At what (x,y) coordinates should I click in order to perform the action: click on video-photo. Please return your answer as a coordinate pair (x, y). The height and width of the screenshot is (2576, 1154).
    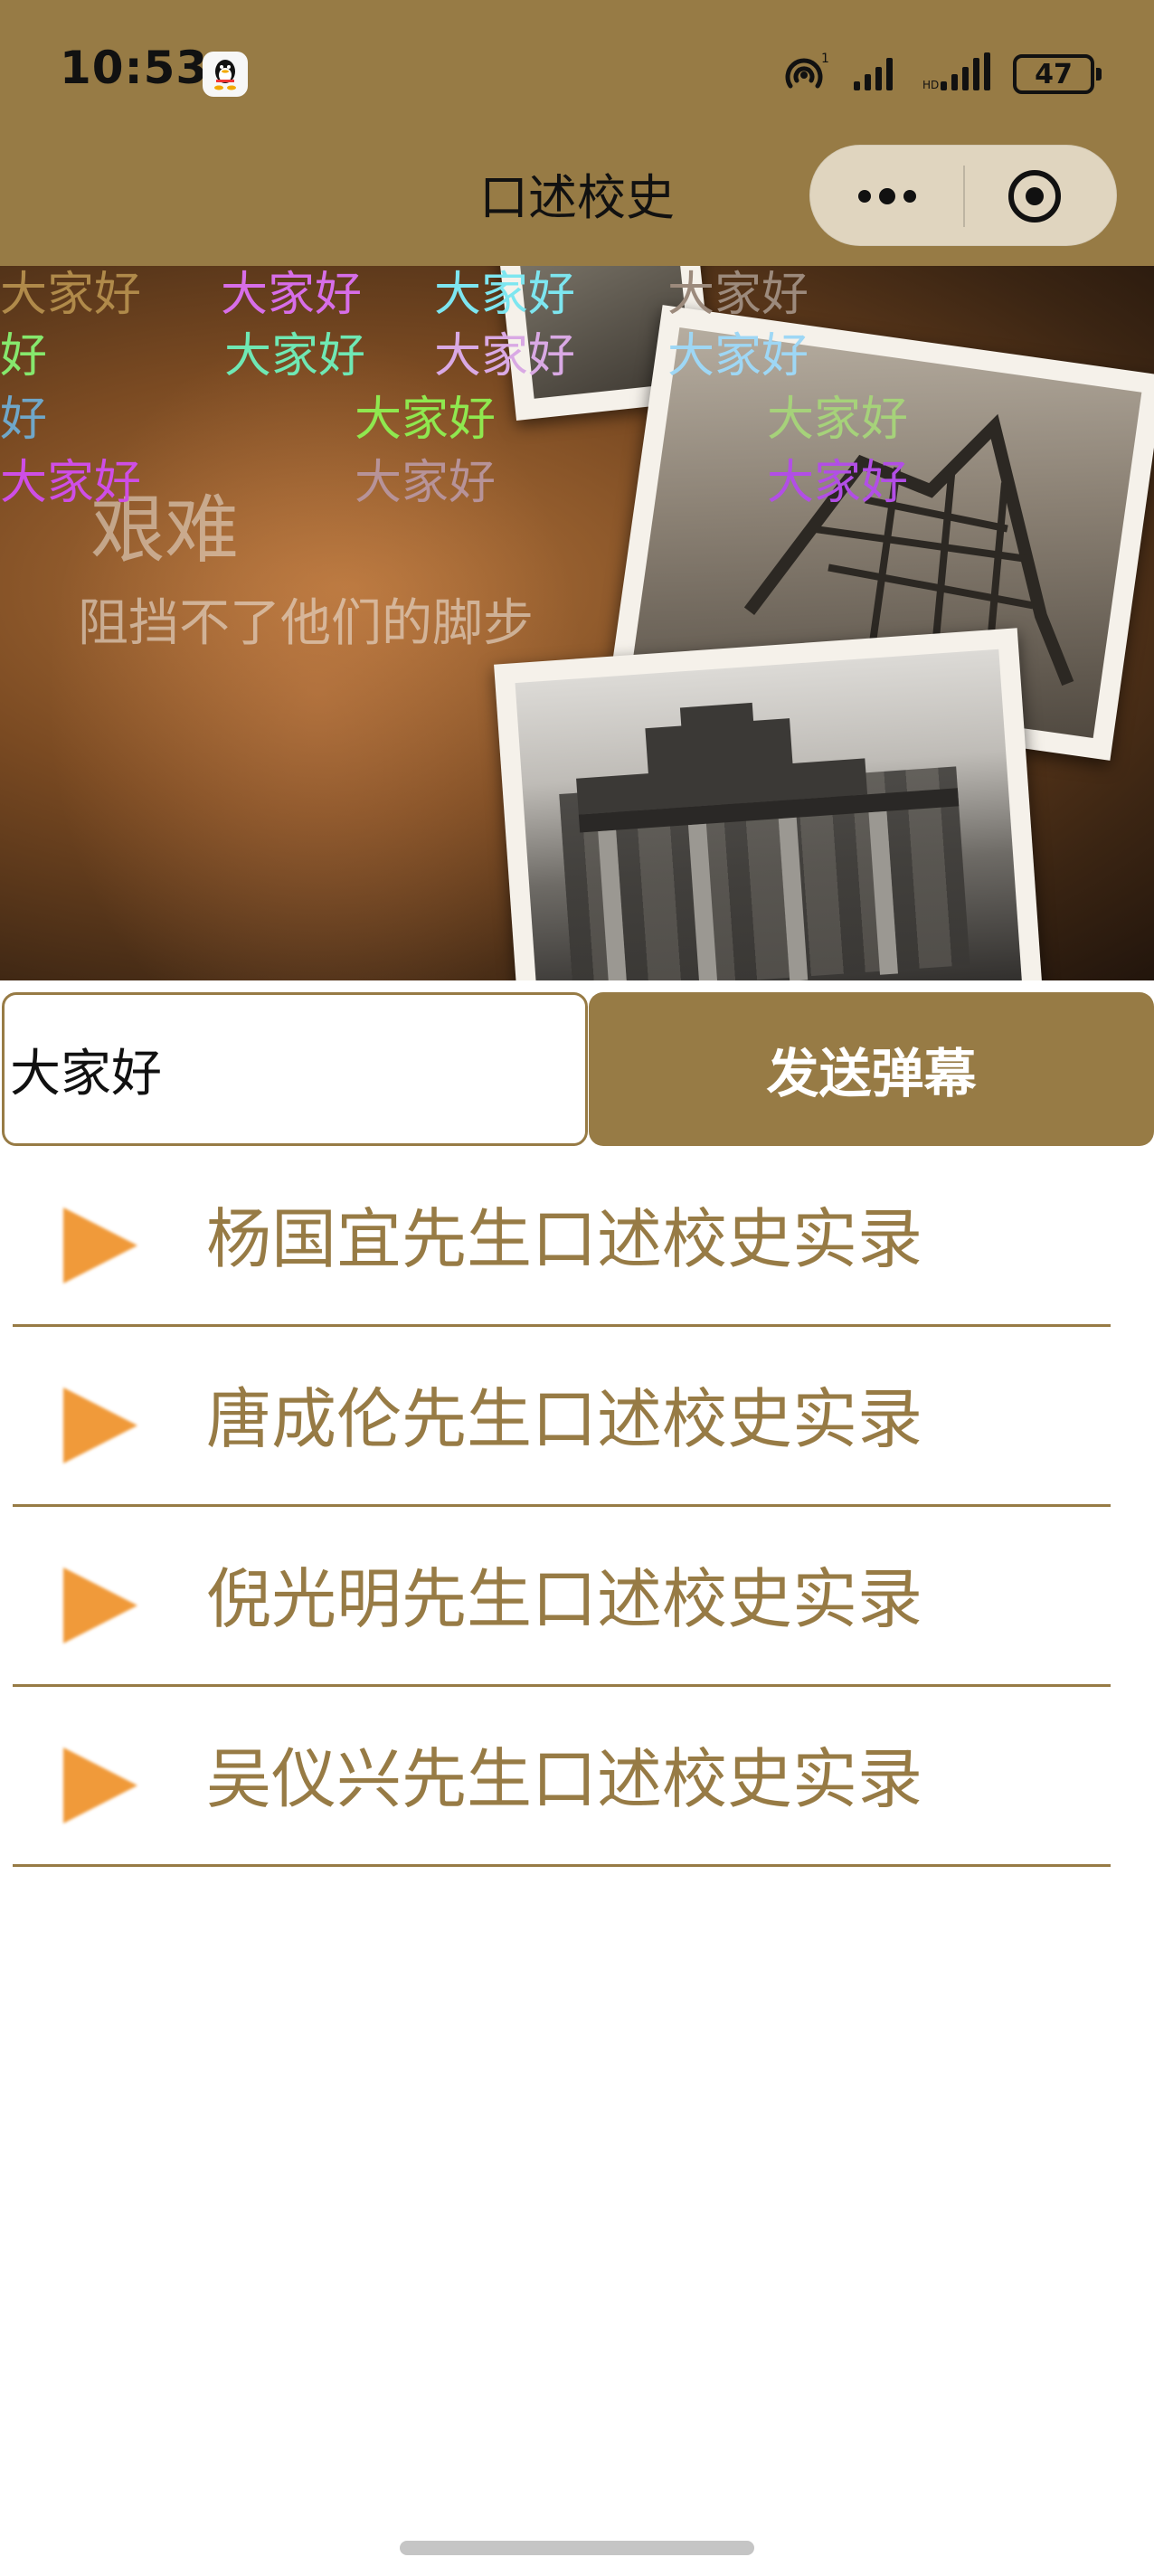
    Looking at the image, I should click on (769, 804).